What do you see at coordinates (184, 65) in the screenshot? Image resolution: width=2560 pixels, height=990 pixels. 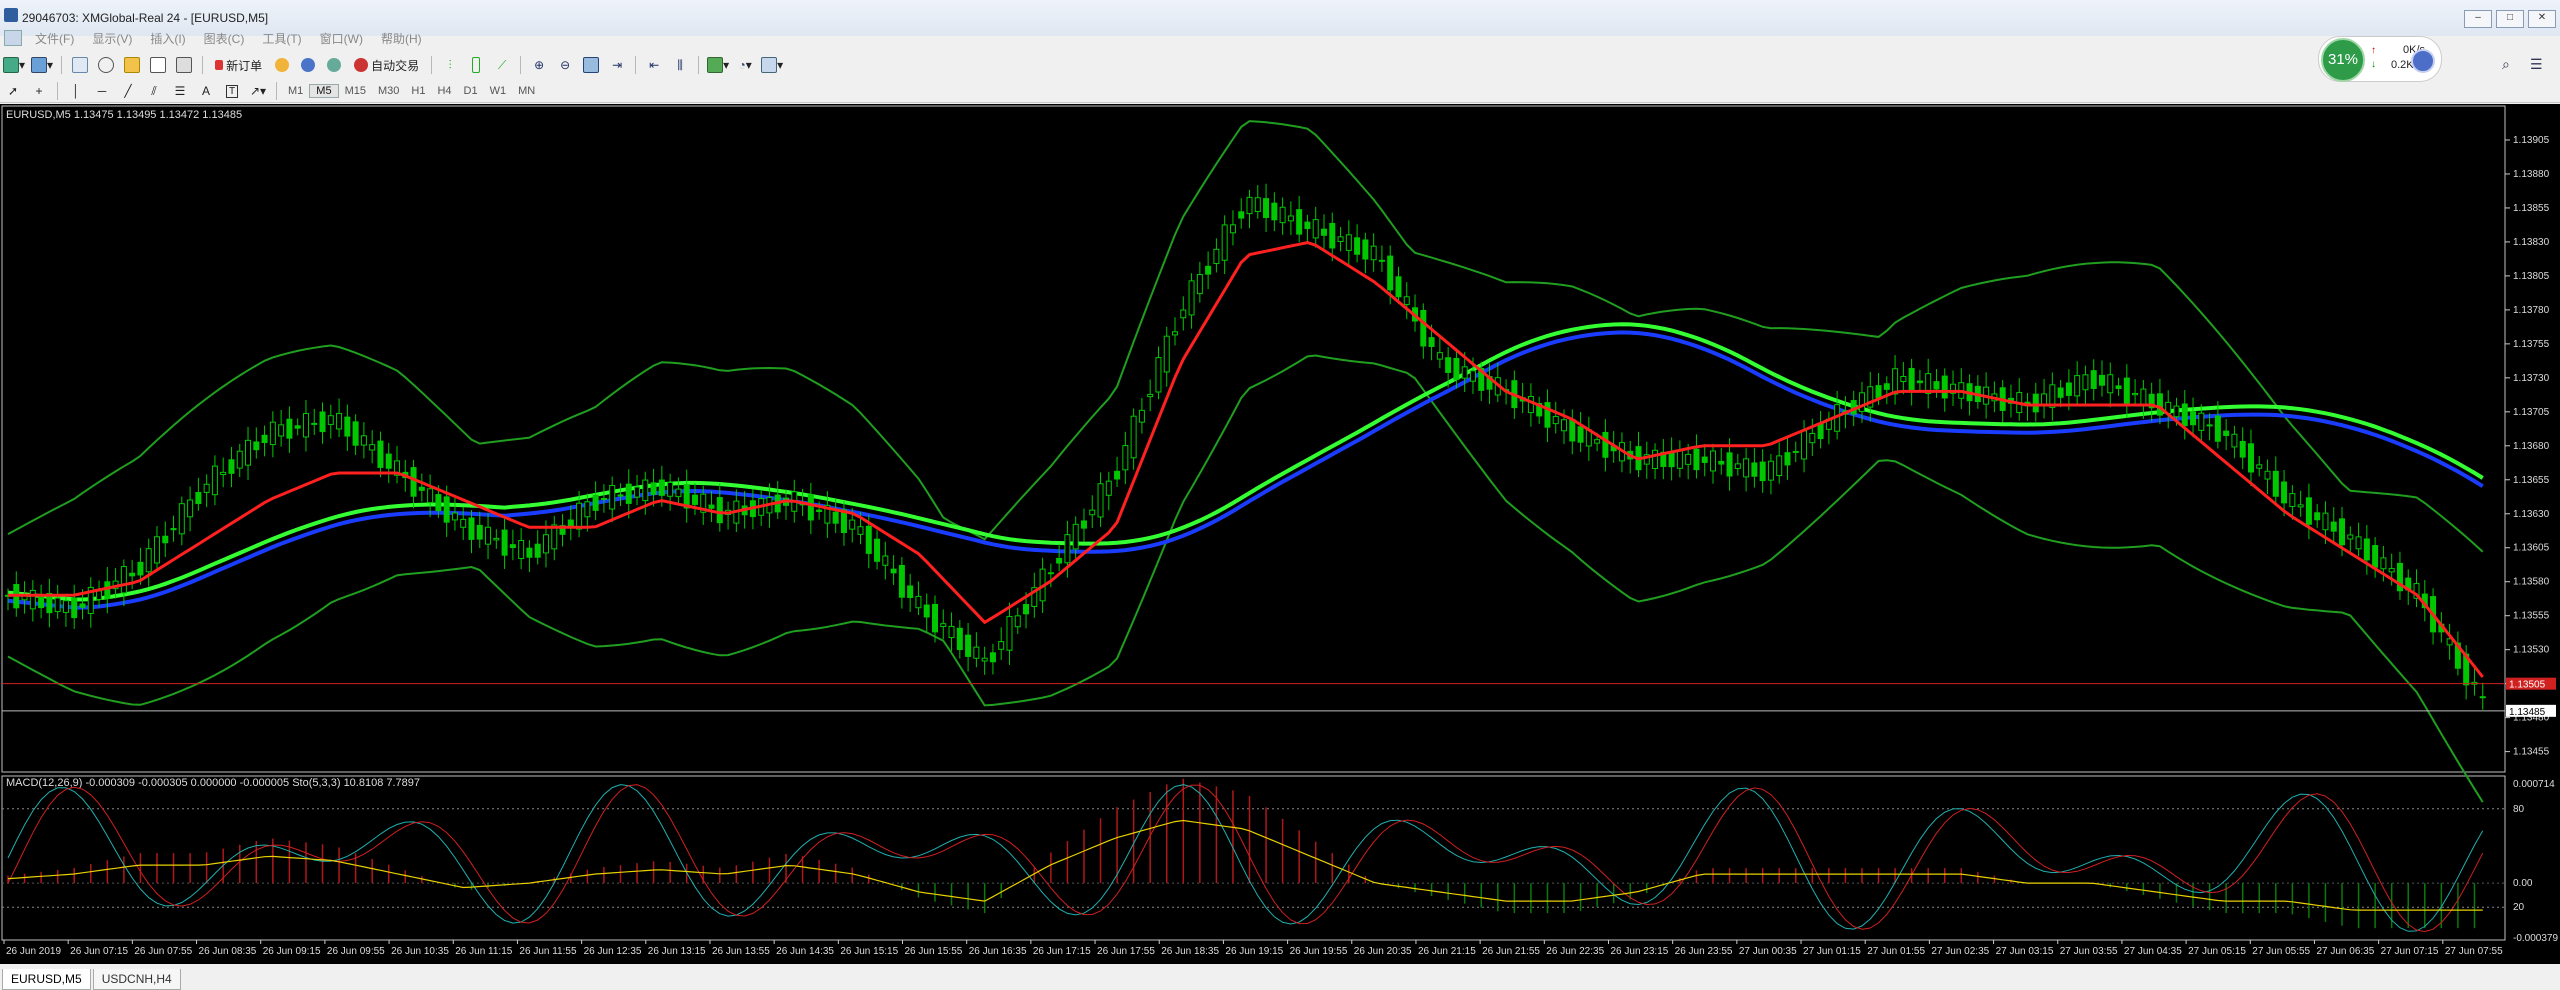 I see `strategy-tester-button` at bounding box center [184, 65].